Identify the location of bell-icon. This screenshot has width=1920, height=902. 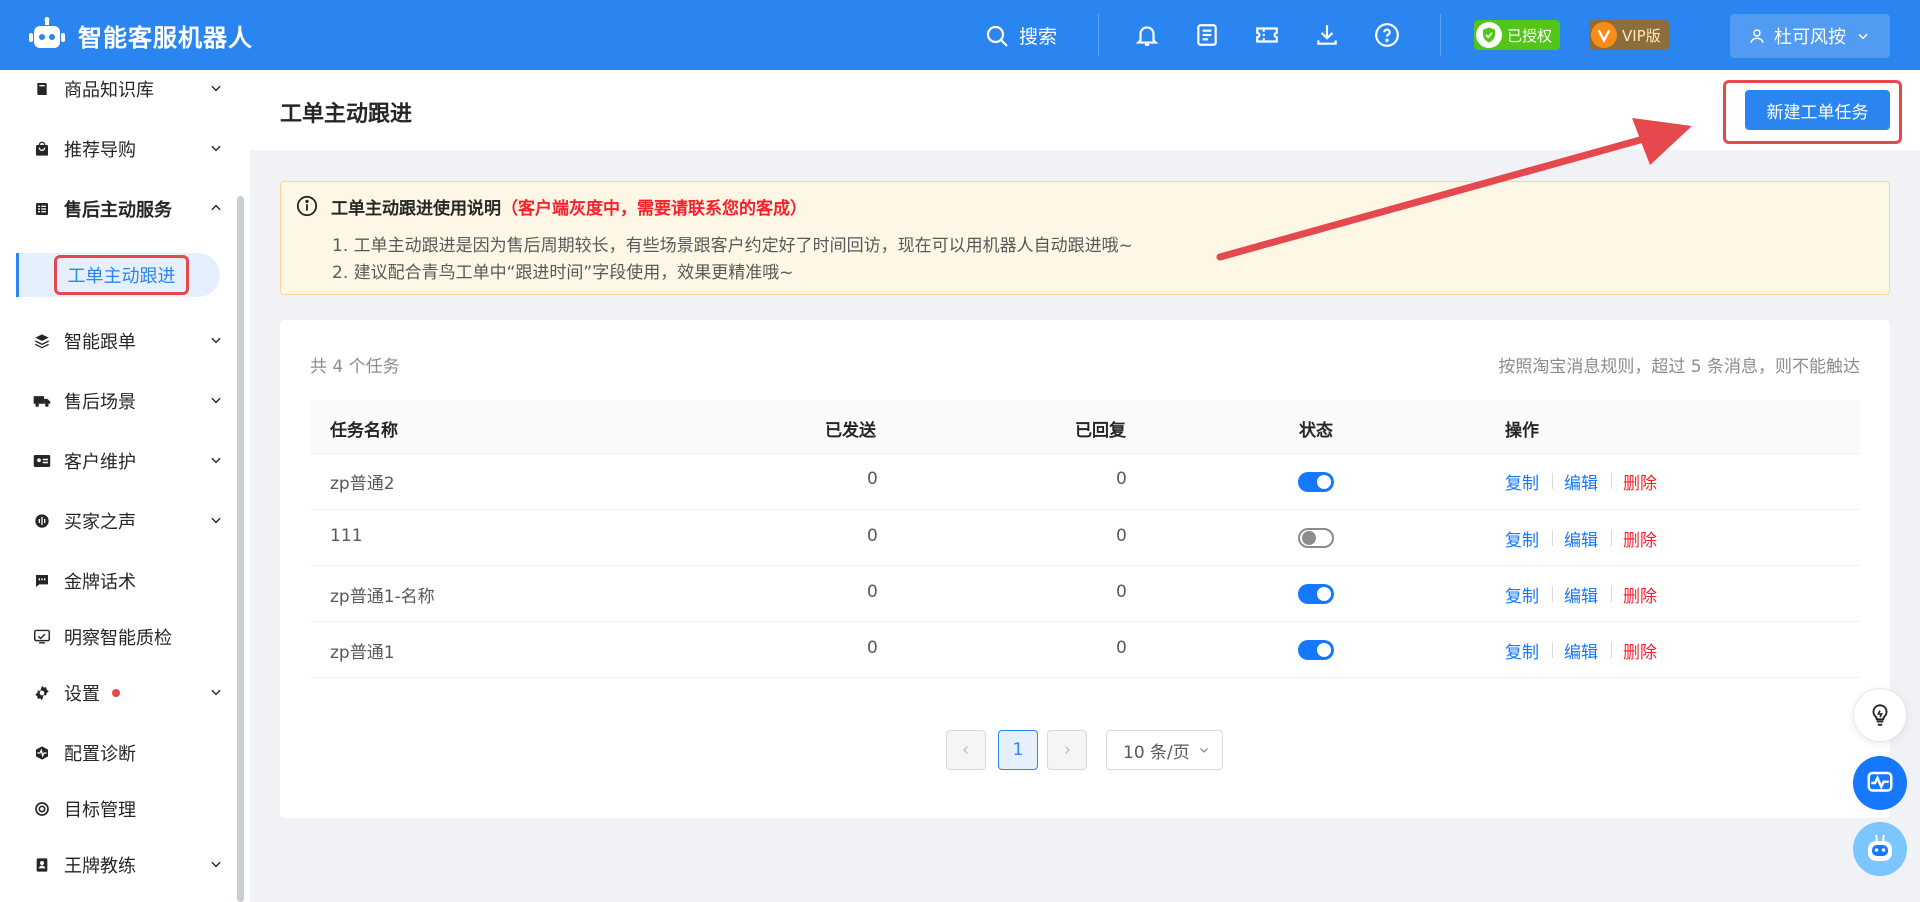
(1147, 35).